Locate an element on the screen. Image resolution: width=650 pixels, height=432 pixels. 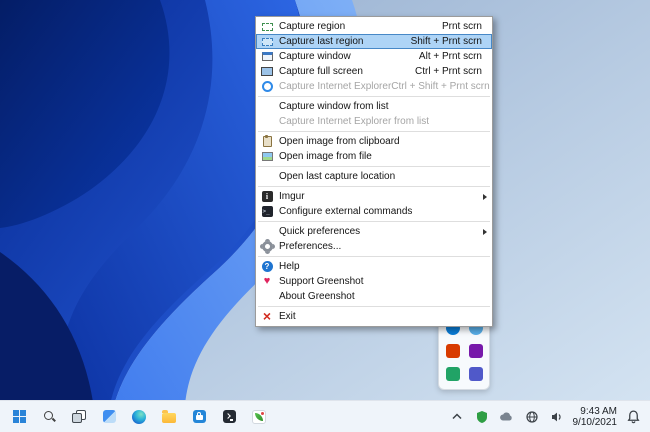
menu-item-label: Capture window is located at coordinates (315, 56).